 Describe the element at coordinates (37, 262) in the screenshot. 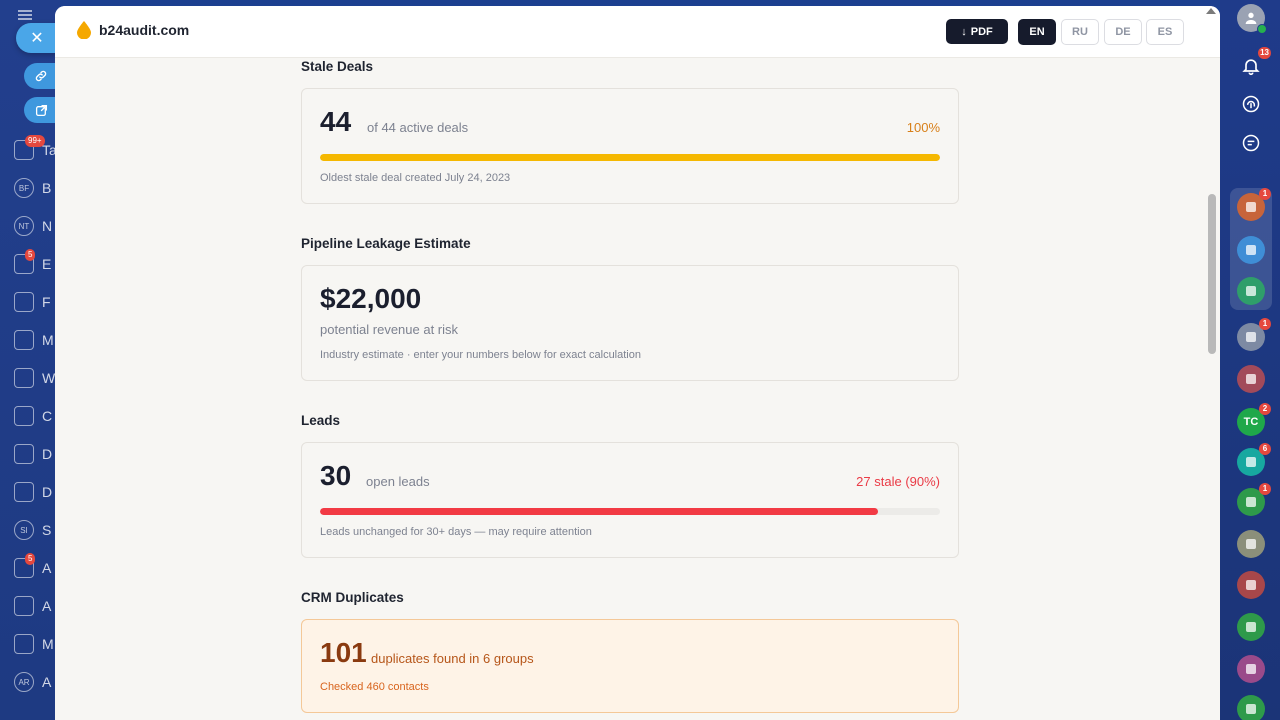

I see `background-nav-item: 5E` at that location.